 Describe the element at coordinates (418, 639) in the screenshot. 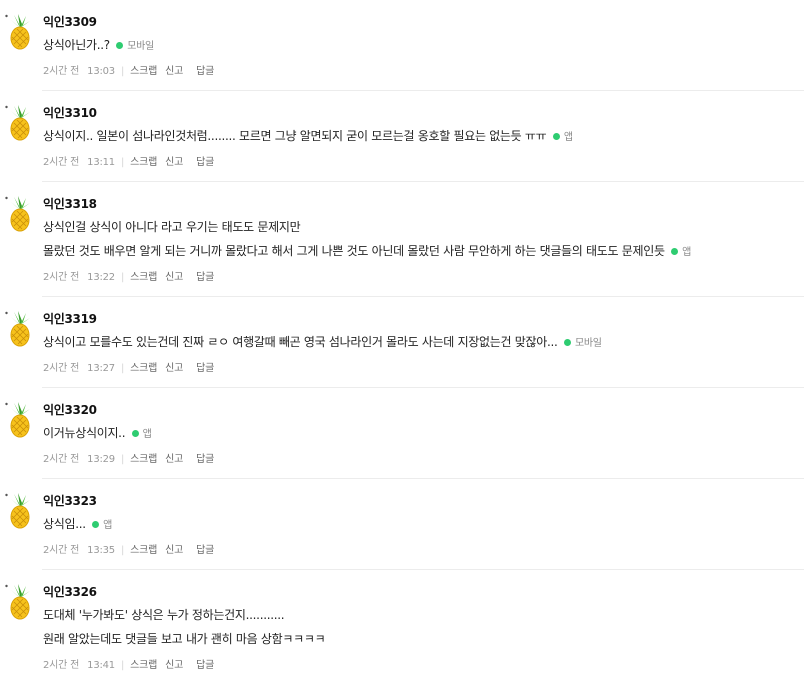

I see `comment-text-line: 원래 알았는데도 댓글들 보고 내가 괜히 마음 상함ㅋㅋㅋㅋ` at that location.